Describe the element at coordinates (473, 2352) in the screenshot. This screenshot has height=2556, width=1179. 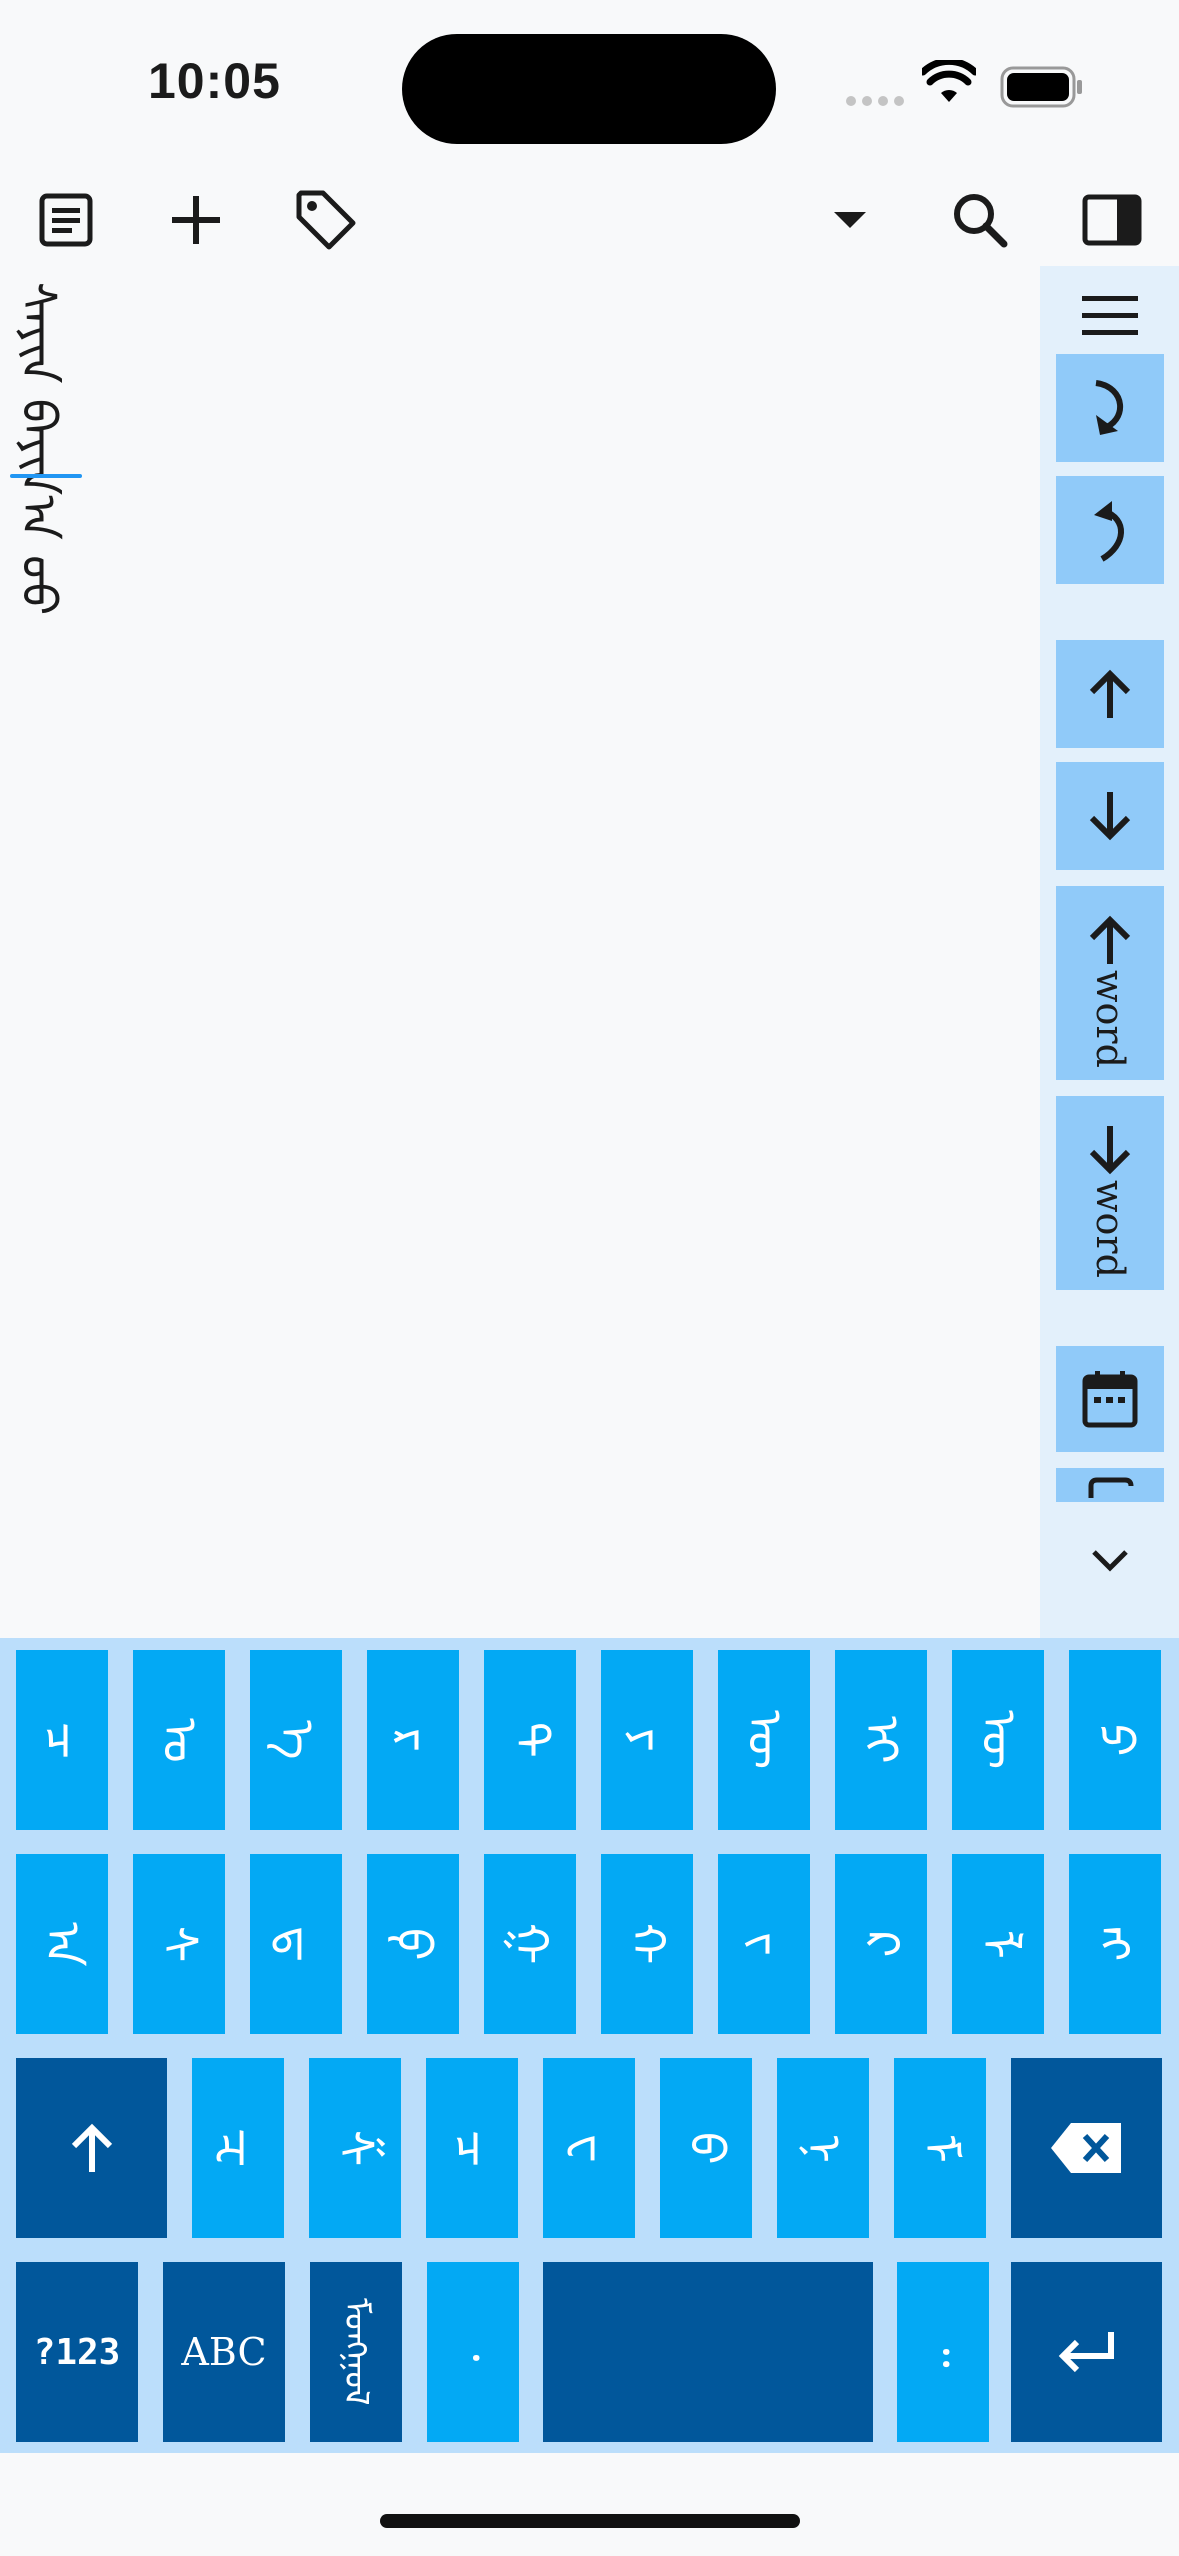
I see `comma-key: ᠂` at that location.